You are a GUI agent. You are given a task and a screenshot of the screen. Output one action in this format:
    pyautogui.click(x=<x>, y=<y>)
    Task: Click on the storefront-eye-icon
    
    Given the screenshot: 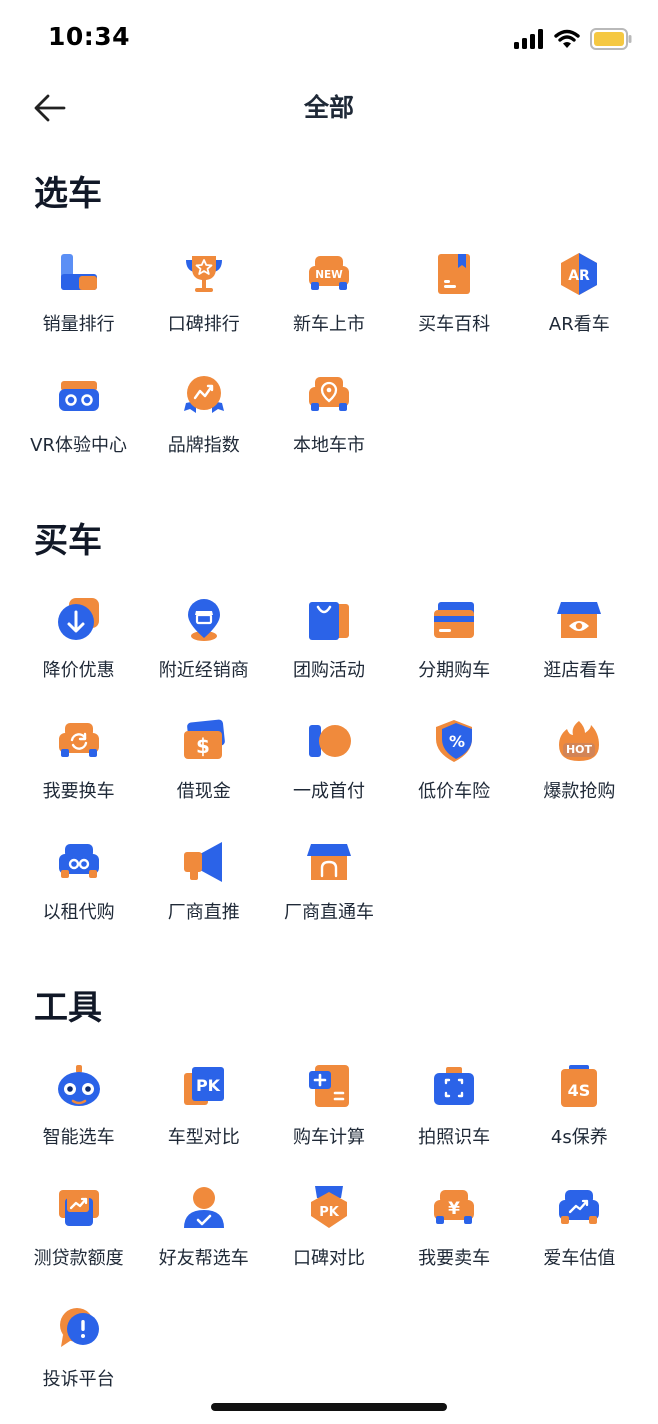 What is the action you would take?
    pyautogui.click(x=579, y=620)
    